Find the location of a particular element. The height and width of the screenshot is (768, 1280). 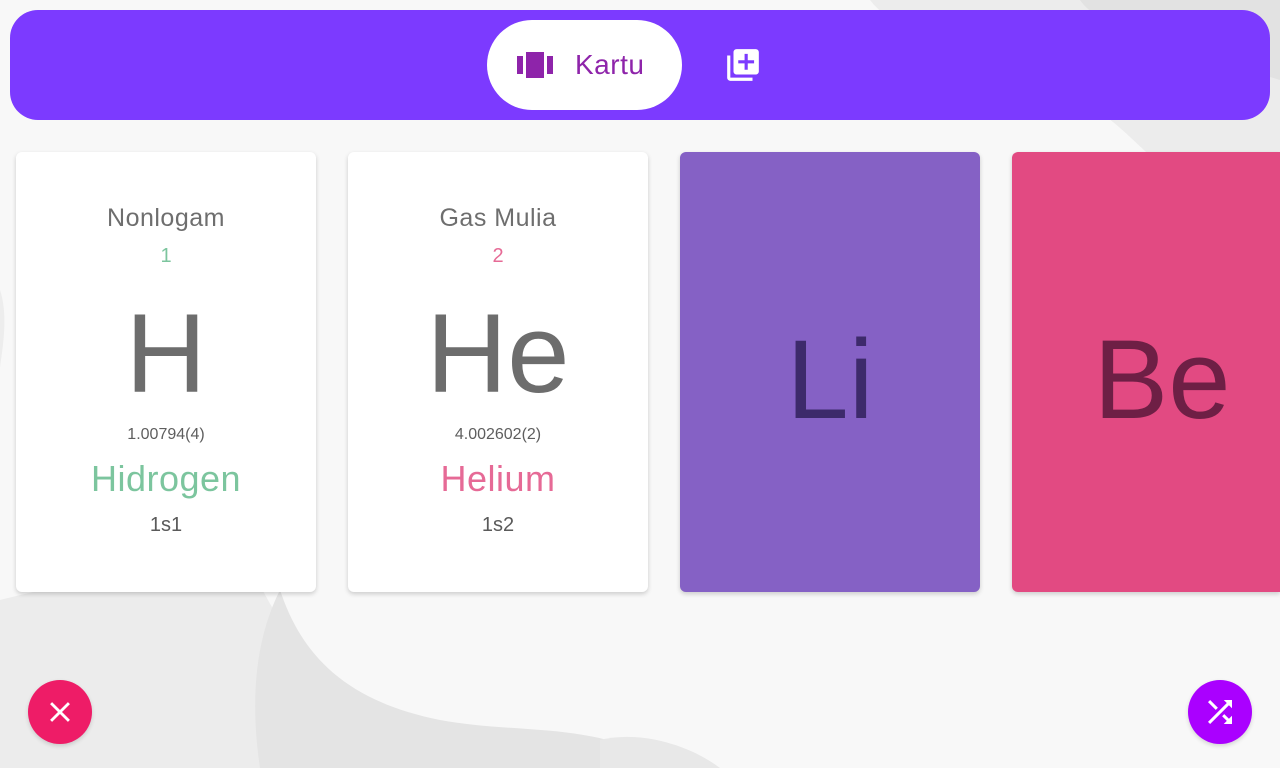

close-icon is located at coordinates (60, 712).